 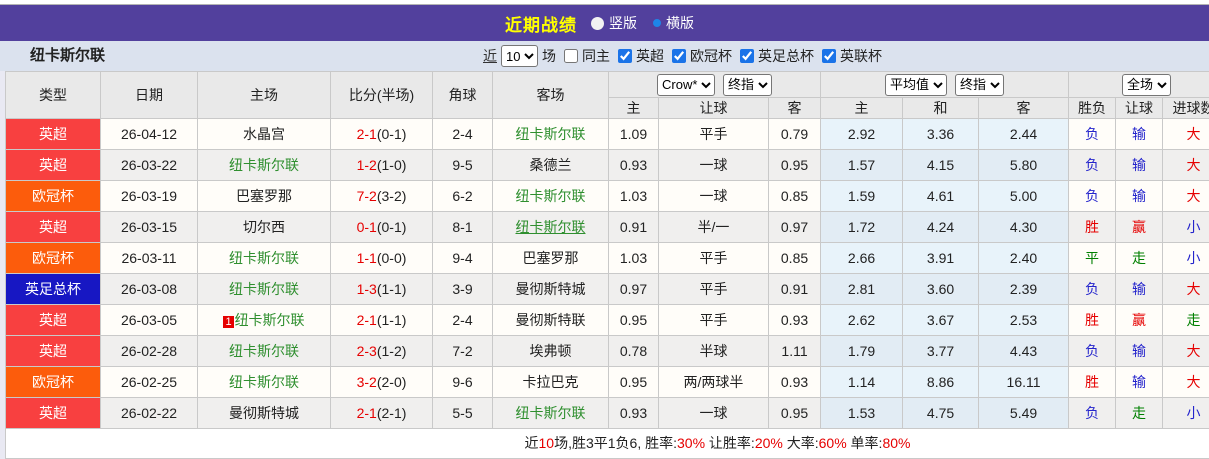 What do you see at coordinates (941, 258) in the screenshot?
I see `avg-draw-odds: 3.91` at bounding box center [941, 258].